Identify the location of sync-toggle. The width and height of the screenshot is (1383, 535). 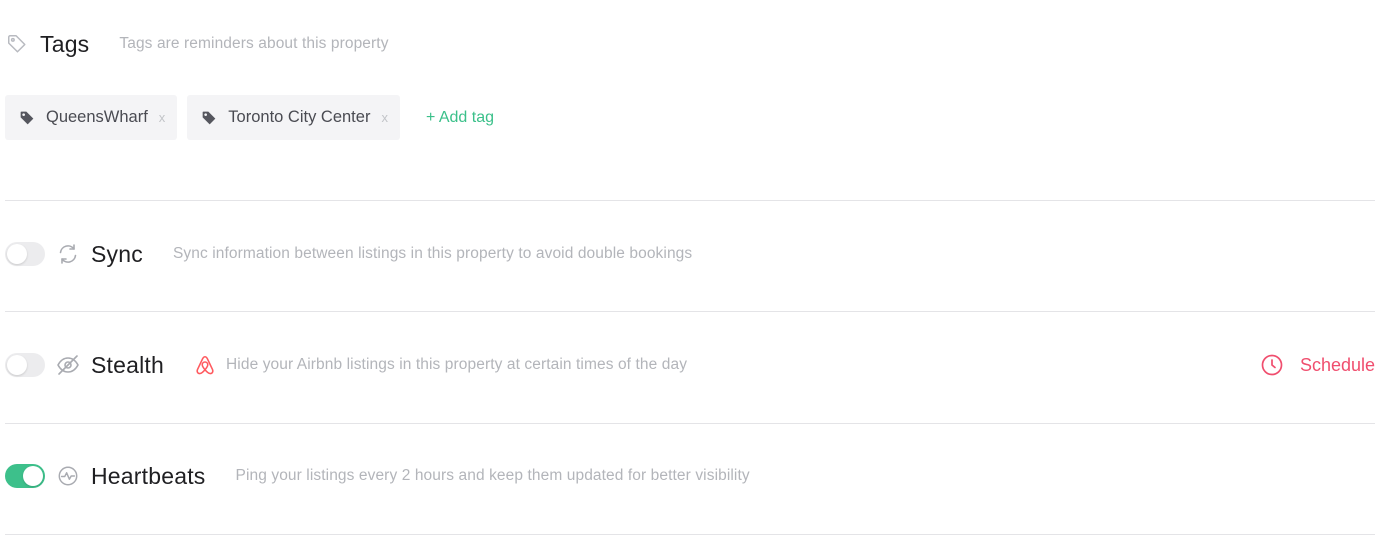
(25, 254).